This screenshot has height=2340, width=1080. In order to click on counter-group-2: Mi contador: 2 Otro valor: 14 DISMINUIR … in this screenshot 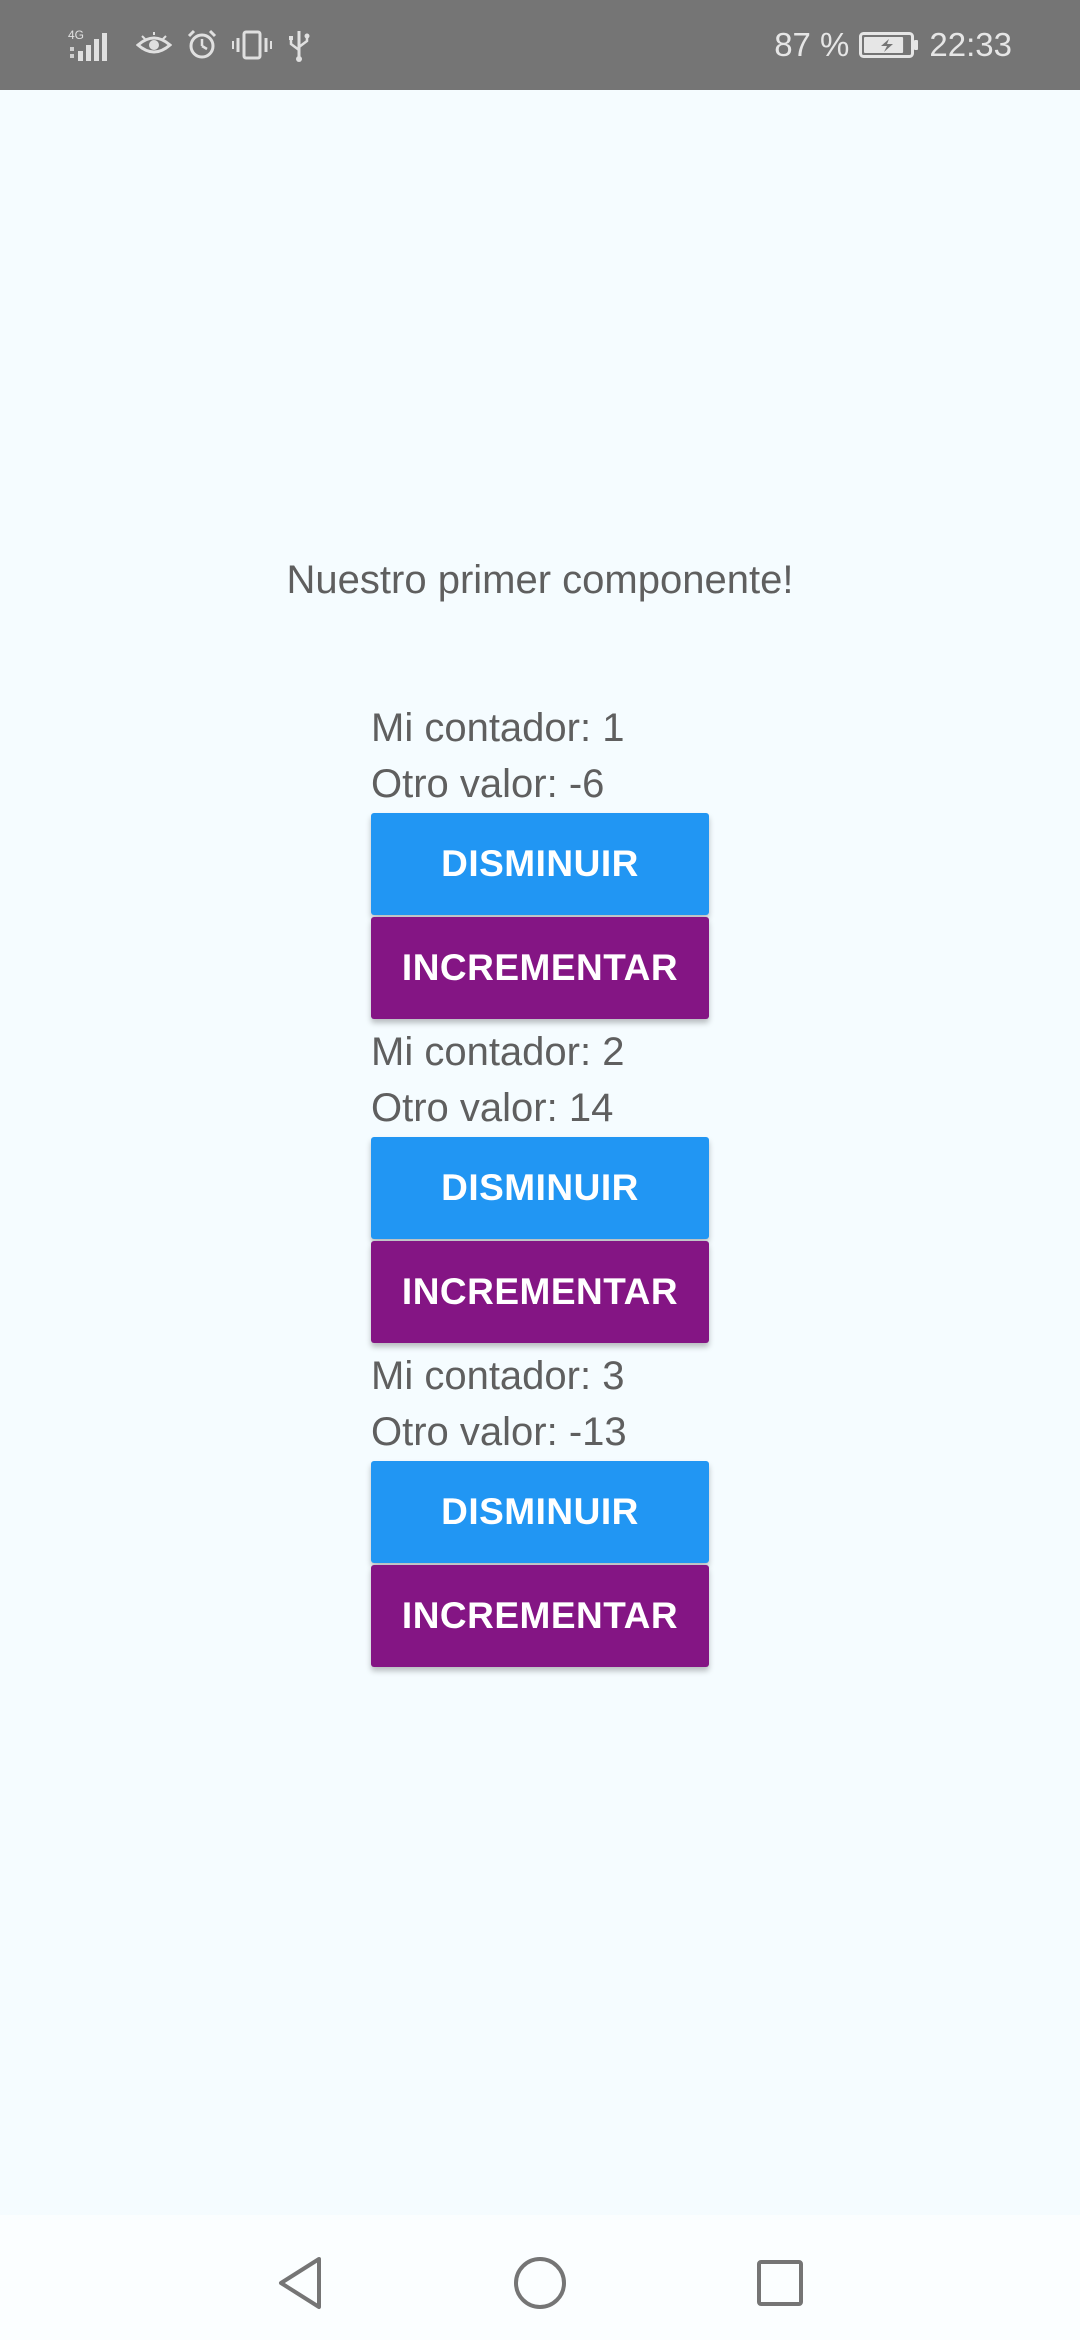, I will do `click(540, 1183)`.